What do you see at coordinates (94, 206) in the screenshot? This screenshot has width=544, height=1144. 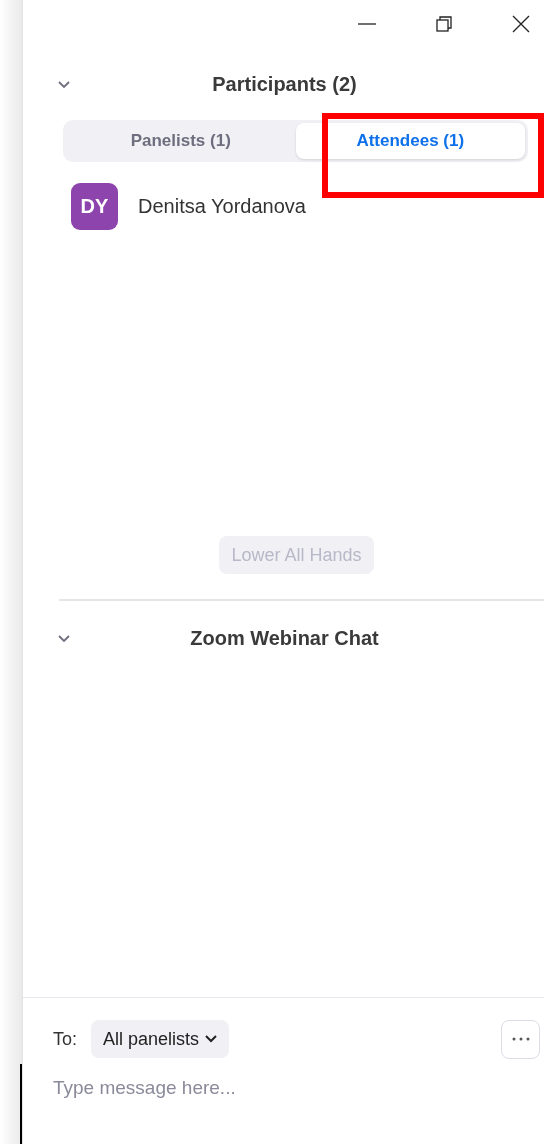 I see `avatar: DY` at bounding box center [94, 206].